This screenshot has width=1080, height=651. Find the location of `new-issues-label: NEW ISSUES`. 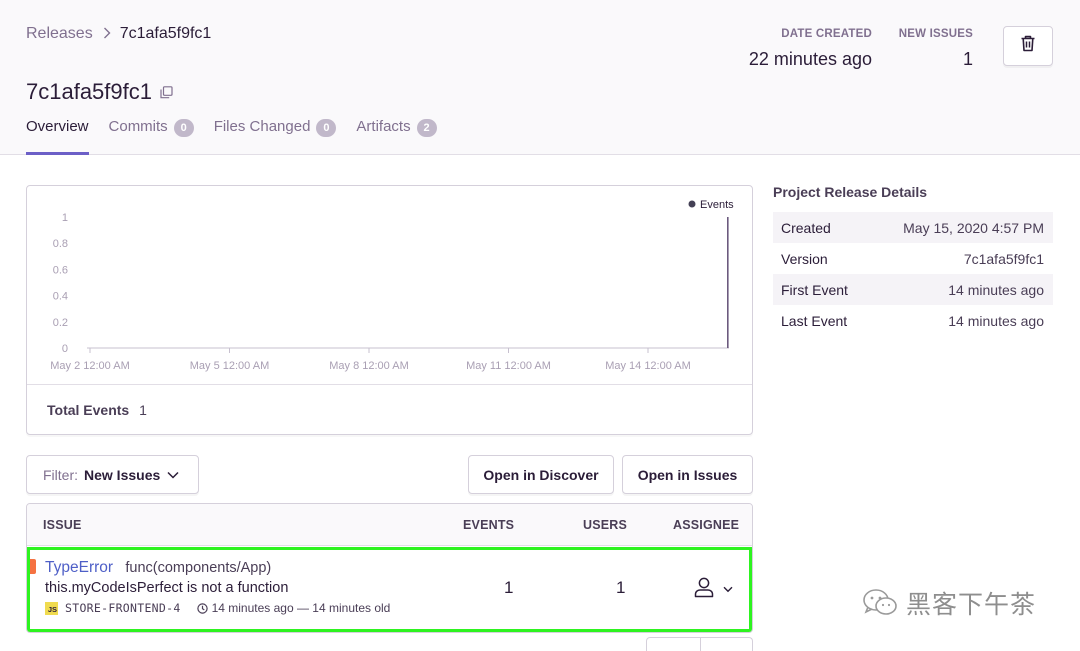

new-issues-label: NEW ISSUES is located at coordinates (935, 34).